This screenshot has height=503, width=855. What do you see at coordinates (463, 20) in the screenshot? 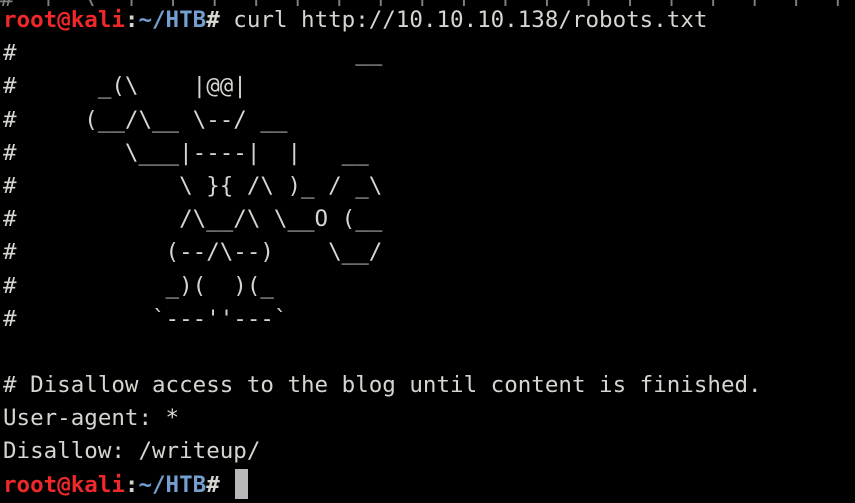
I see `command-text: curl http://10.10.10.138/robots.txt` at bounding box center [463, 20].